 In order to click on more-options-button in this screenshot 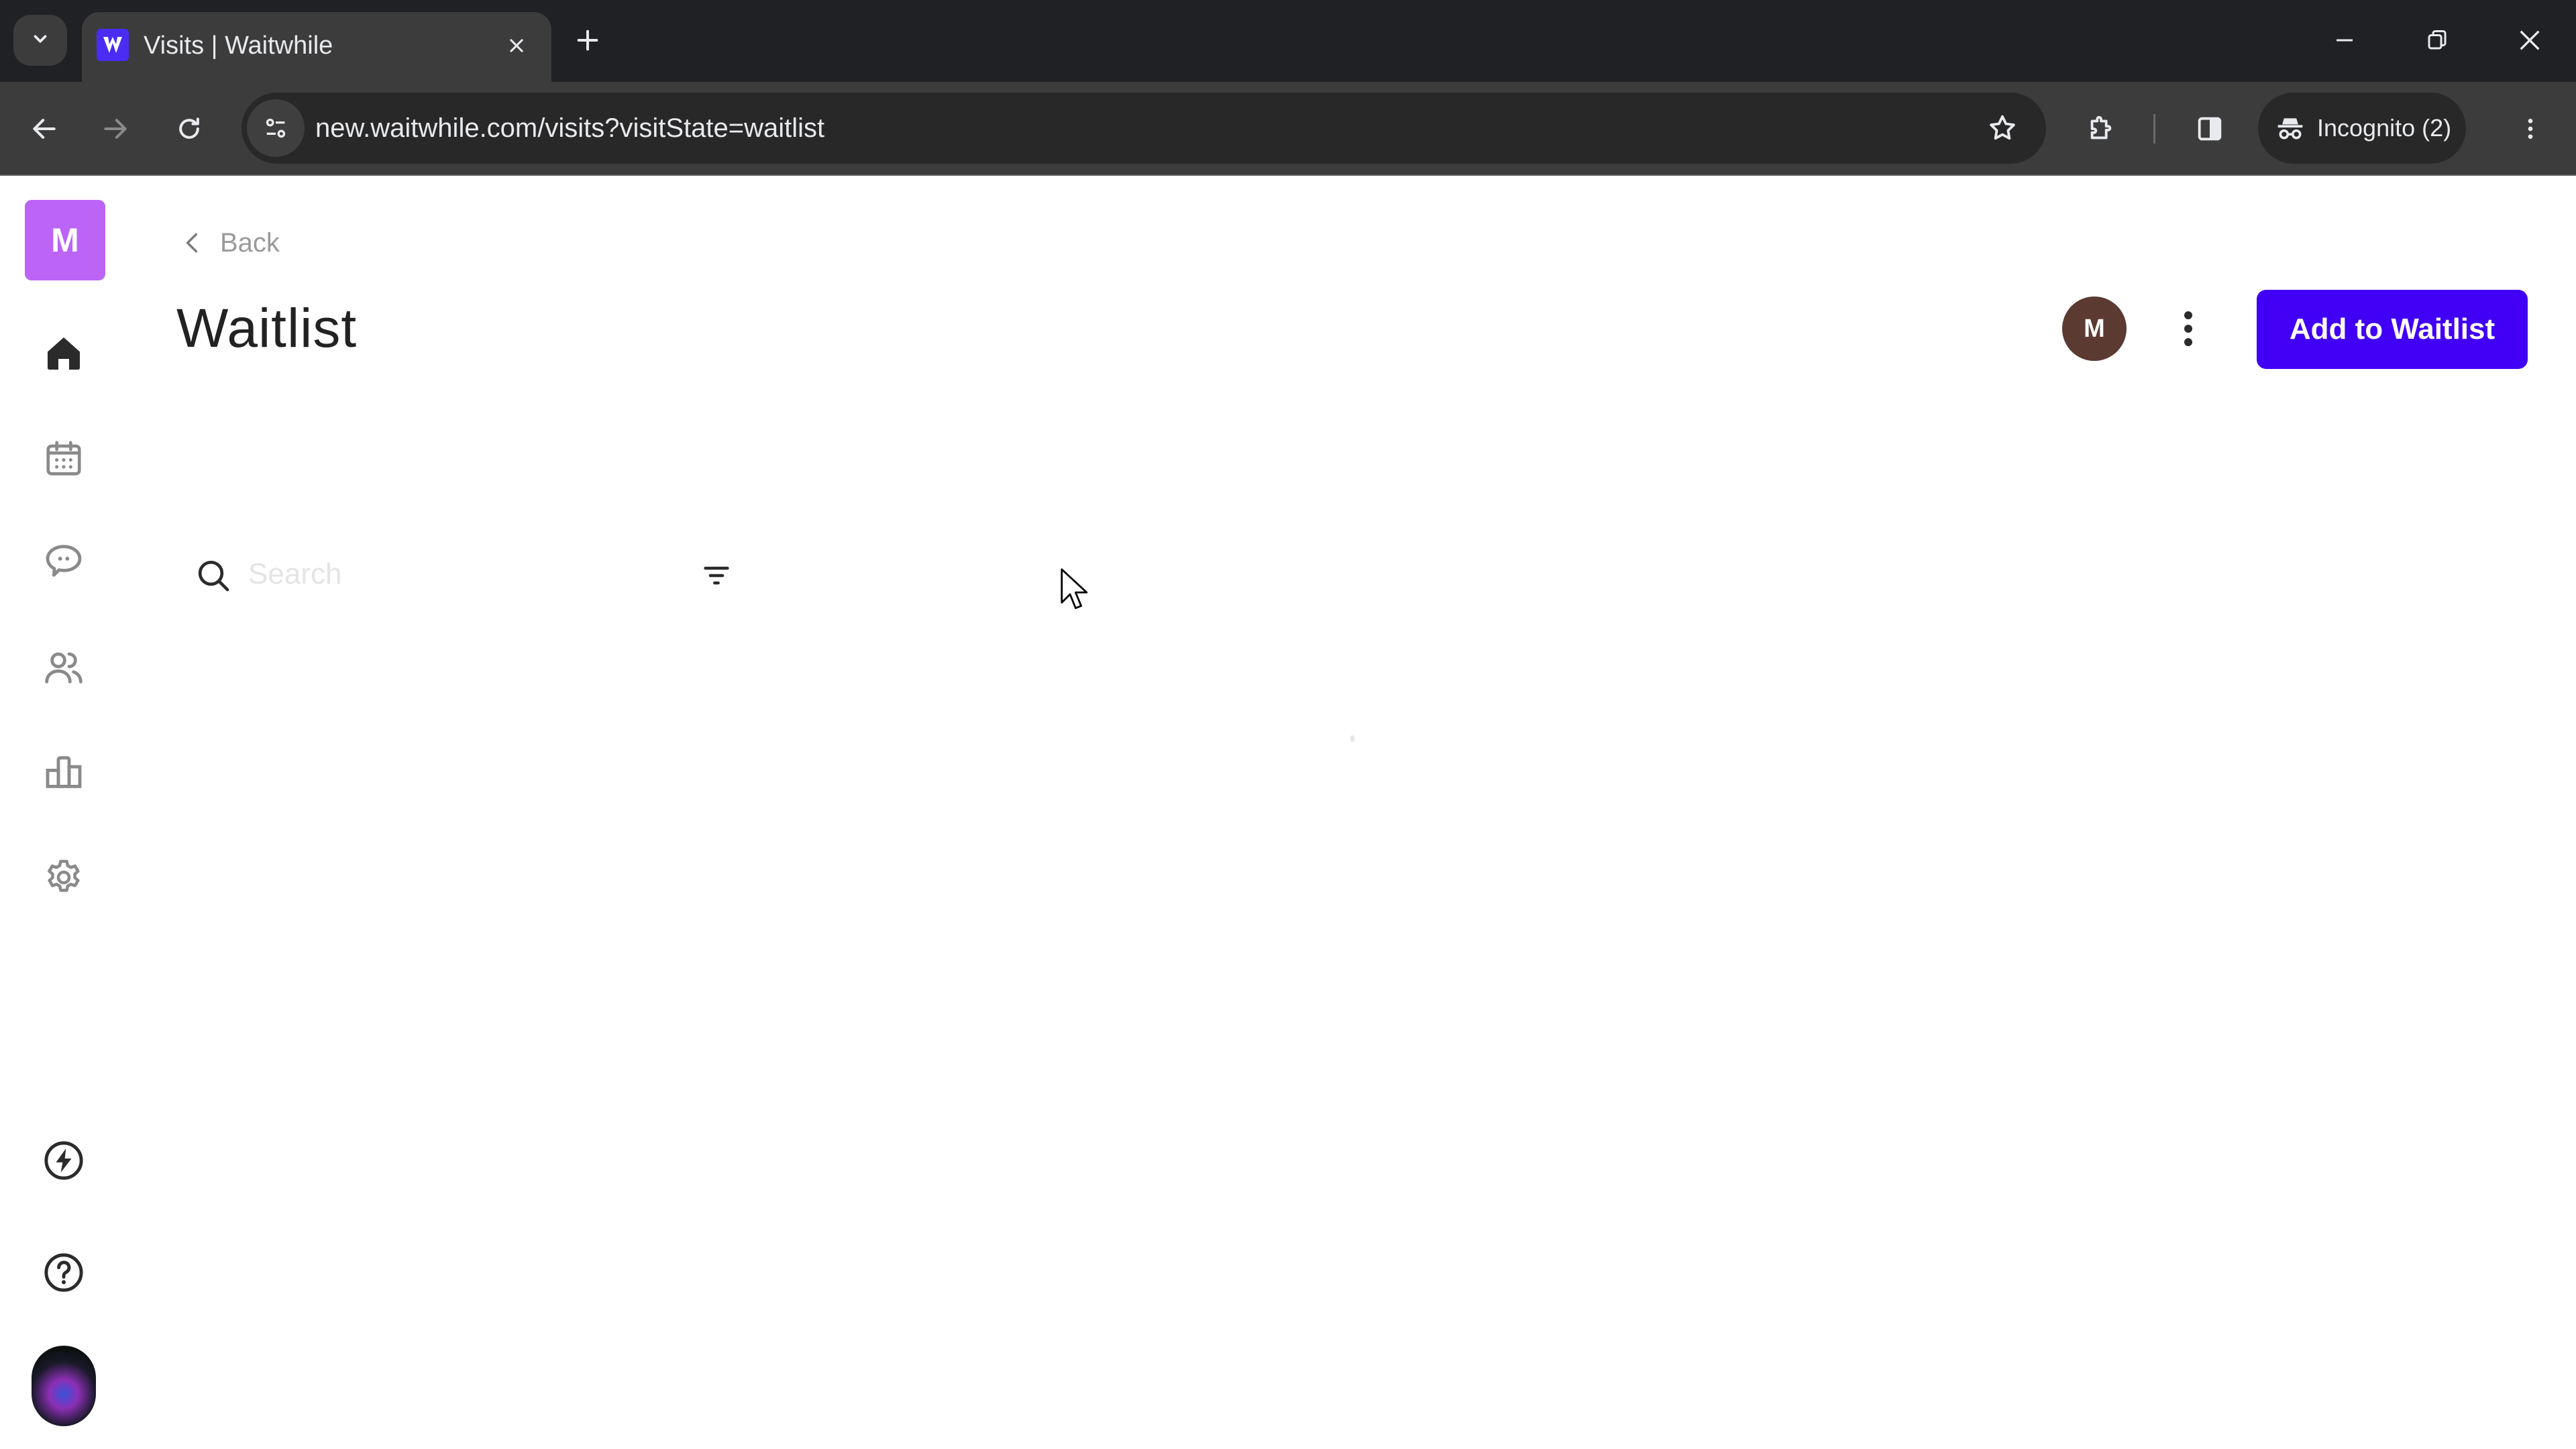, I will do `click(2188, 329)`.